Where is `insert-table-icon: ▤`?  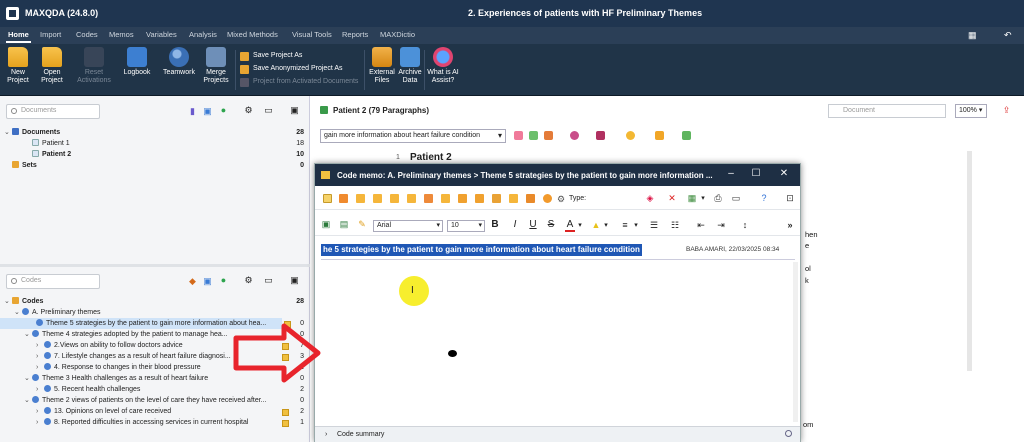
insert-table-icon: ▤ is located at coordinates (344, 224).